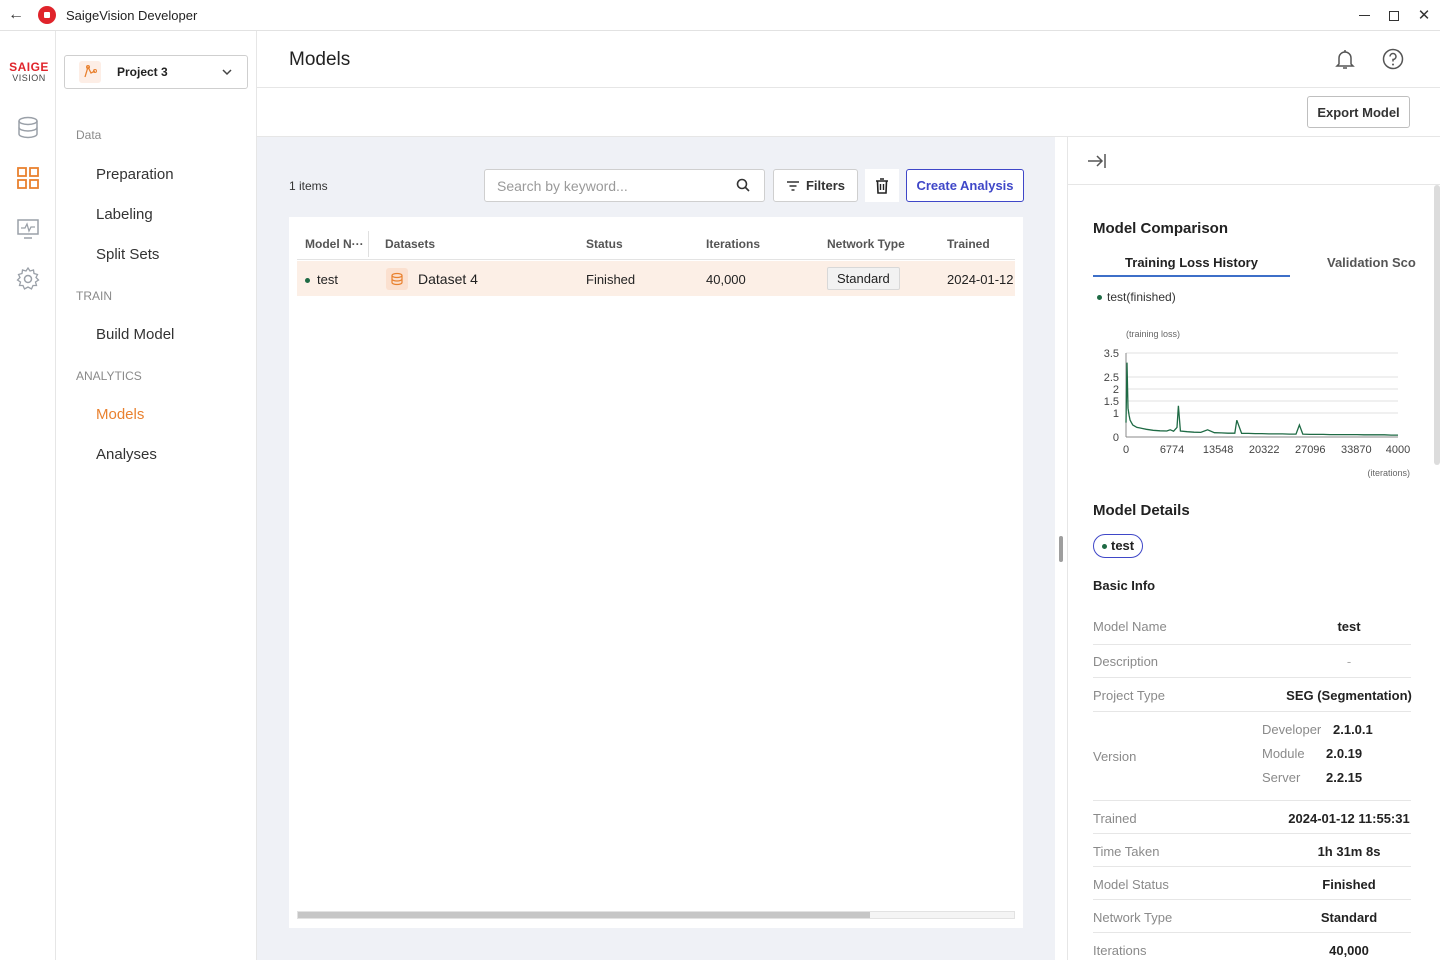 This screenshot has width=1440, height=960. Describe the element at coordinates (1252, 661) in the screenshot. I see `row-description: Description -` at that location.